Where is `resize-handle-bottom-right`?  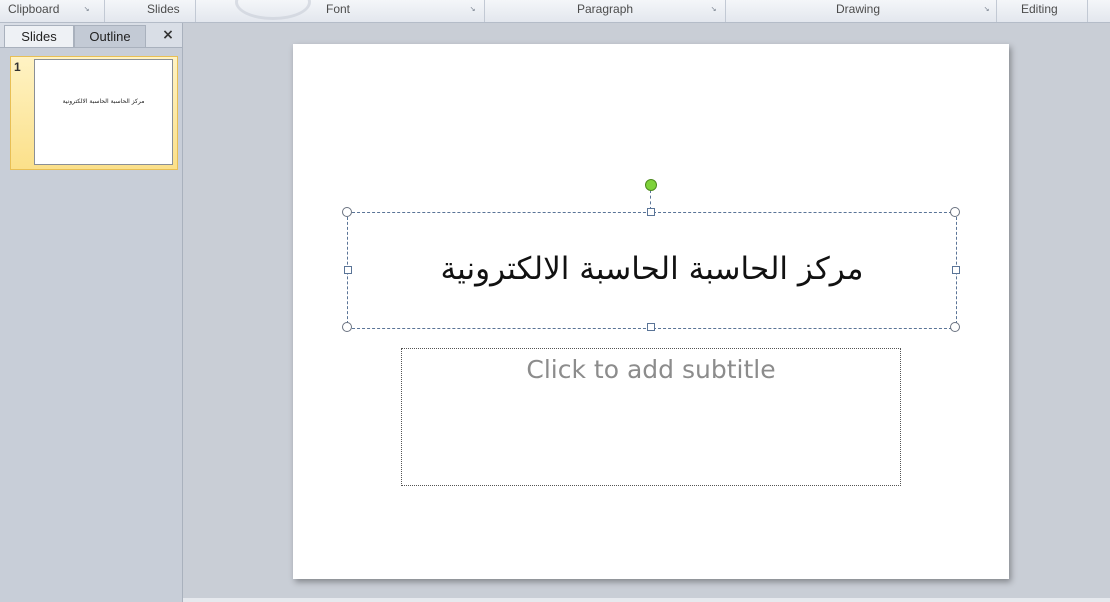 resize-handle-bottom-right is located at coordinates (955, 327).